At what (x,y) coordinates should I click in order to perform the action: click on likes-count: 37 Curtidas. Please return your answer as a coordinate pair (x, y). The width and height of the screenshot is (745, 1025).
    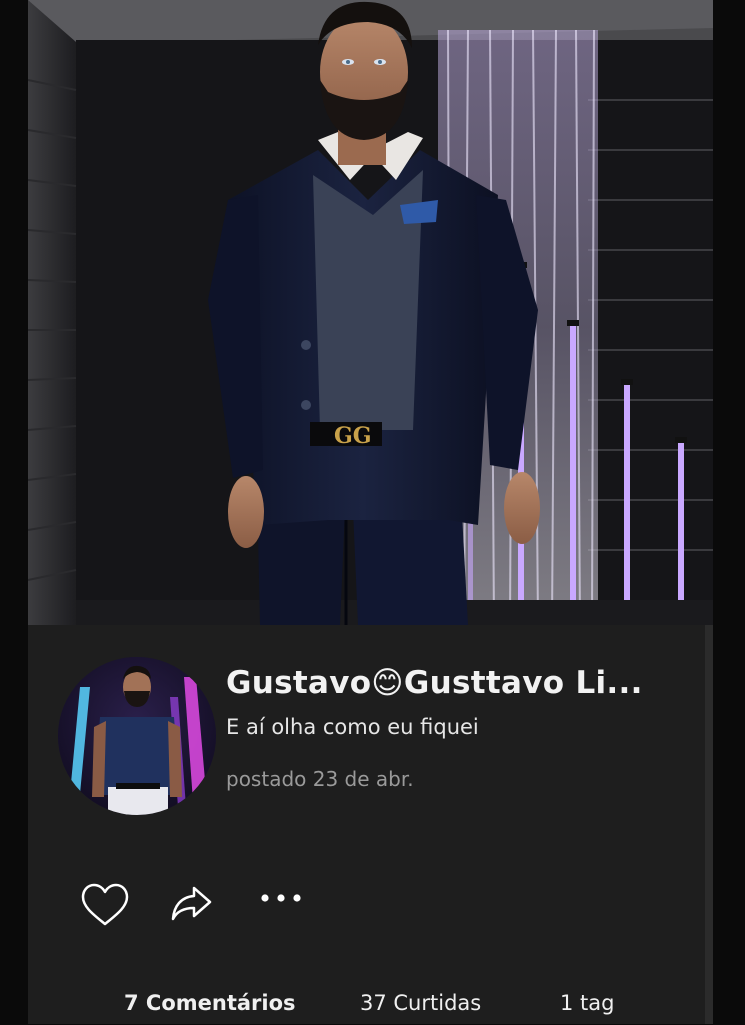
    Looking at the image, I should click on (420, 1003).